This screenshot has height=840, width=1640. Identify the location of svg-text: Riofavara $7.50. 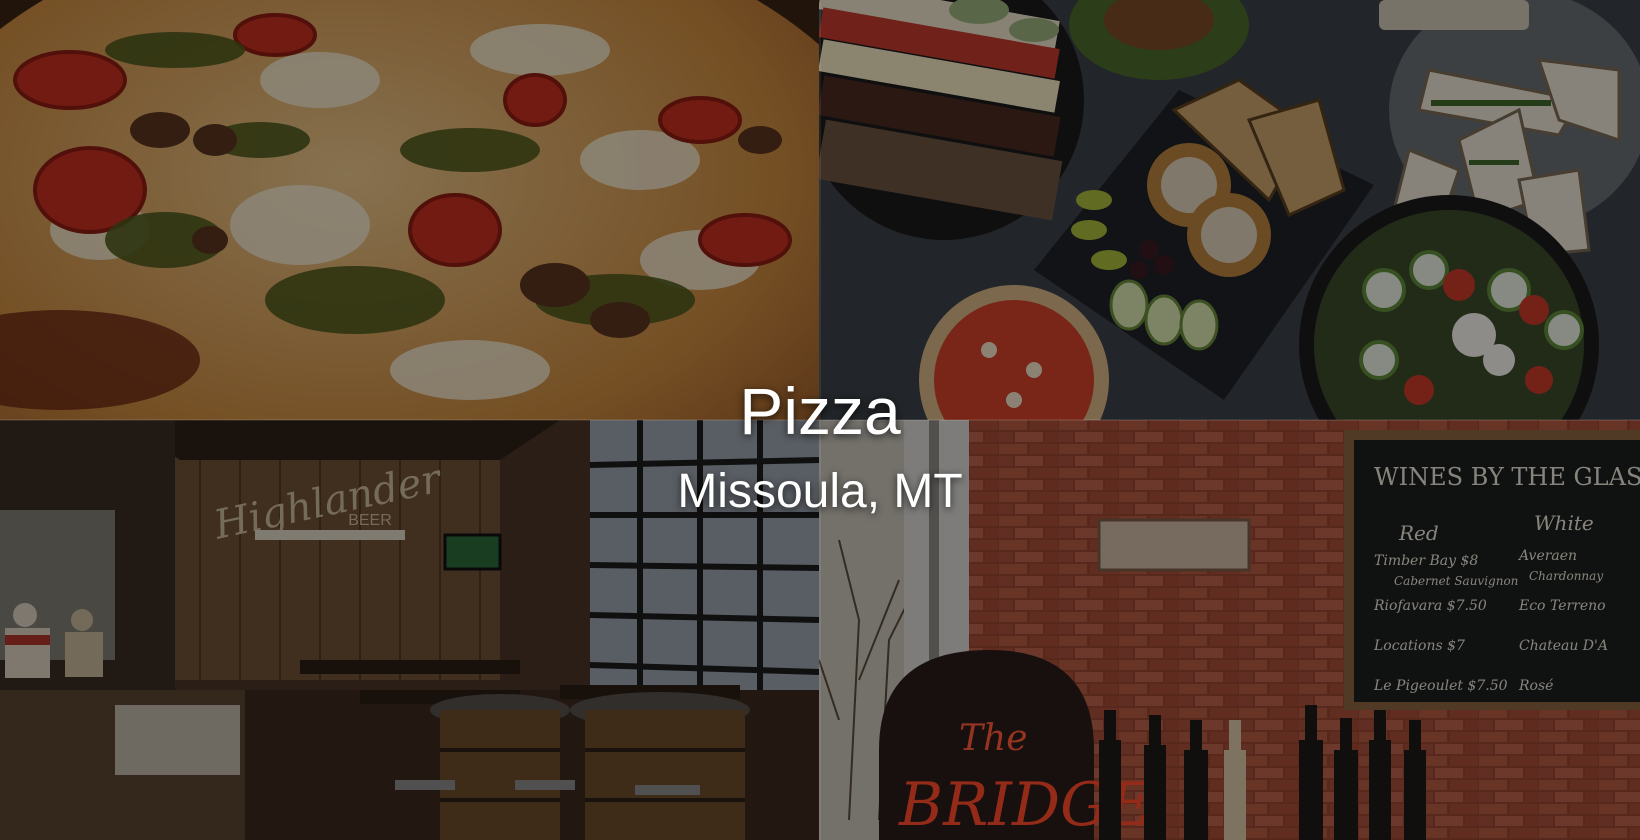
(1430, 606).